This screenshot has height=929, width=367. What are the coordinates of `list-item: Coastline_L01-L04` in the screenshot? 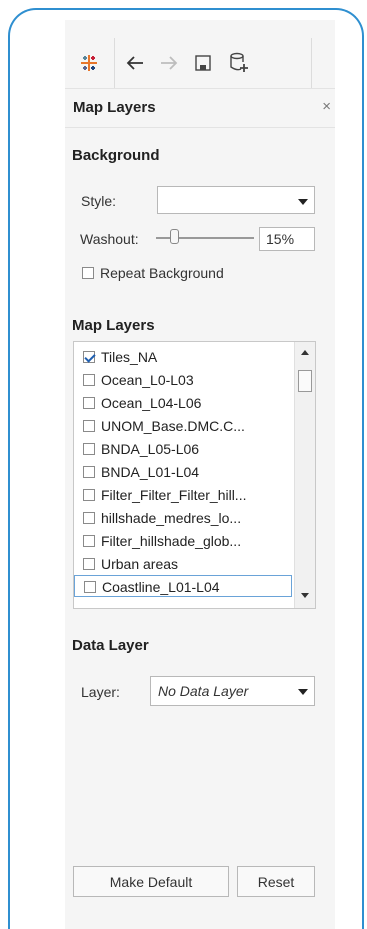 It's located at (183, 586).